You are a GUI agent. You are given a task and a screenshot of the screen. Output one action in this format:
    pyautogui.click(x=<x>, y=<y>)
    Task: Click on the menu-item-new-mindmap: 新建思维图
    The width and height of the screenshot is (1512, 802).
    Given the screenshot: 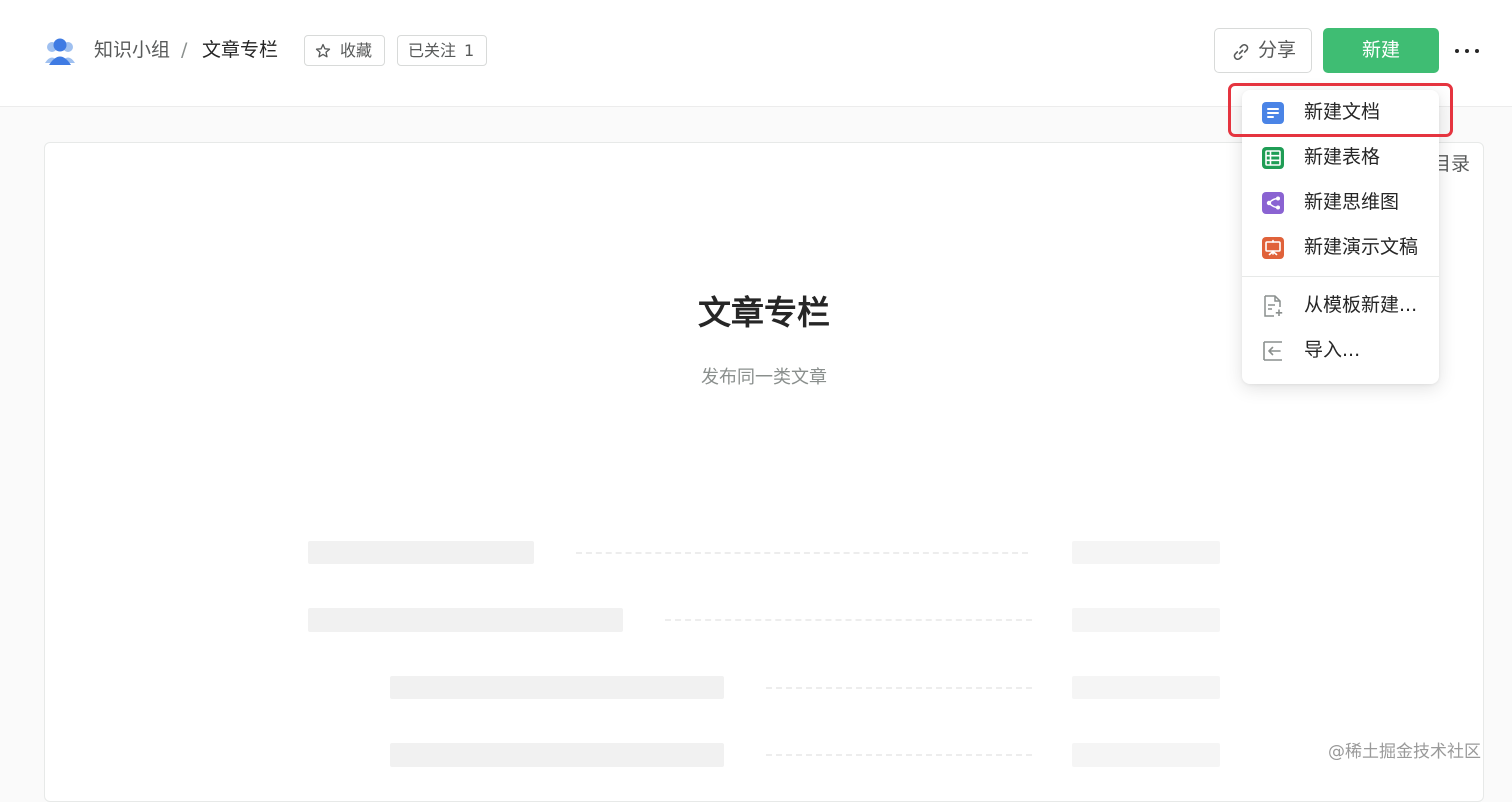 What is the action you would take?
    pyautogui.click(x=1340, y=202)
    